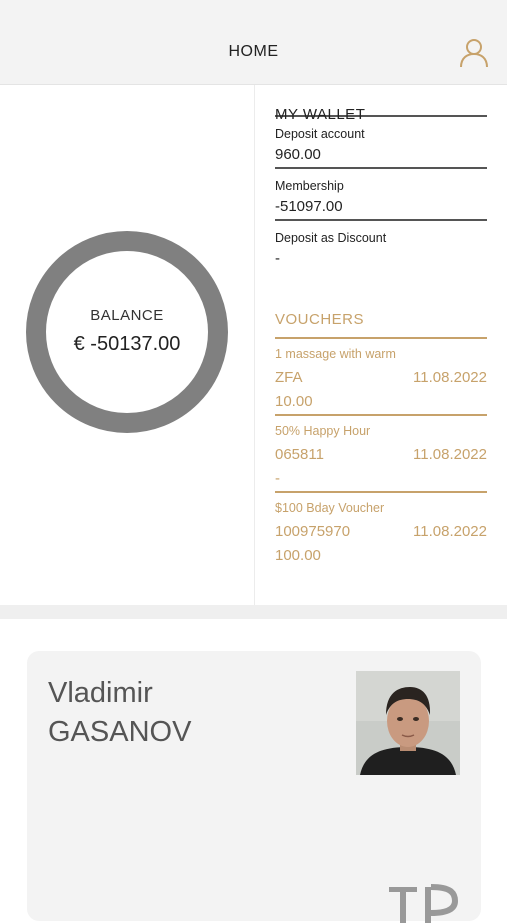 The height and width of the screenshot is (923, 507). What do you see at coordinates (299, 454) in the screenshot?
I see `voucher-code: 065811` at bounding box center [299, 454].